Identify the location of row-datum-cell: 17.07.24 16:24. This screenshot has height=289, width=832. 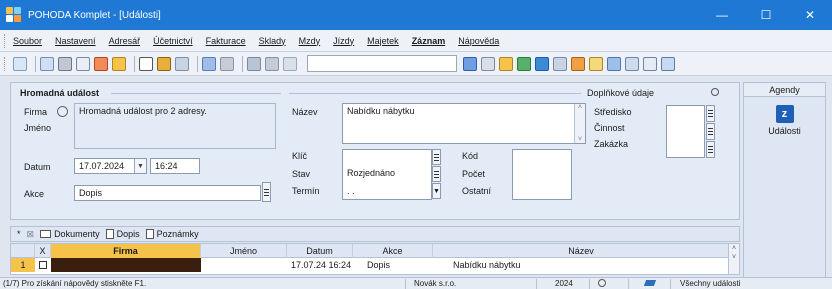
(321, 265).